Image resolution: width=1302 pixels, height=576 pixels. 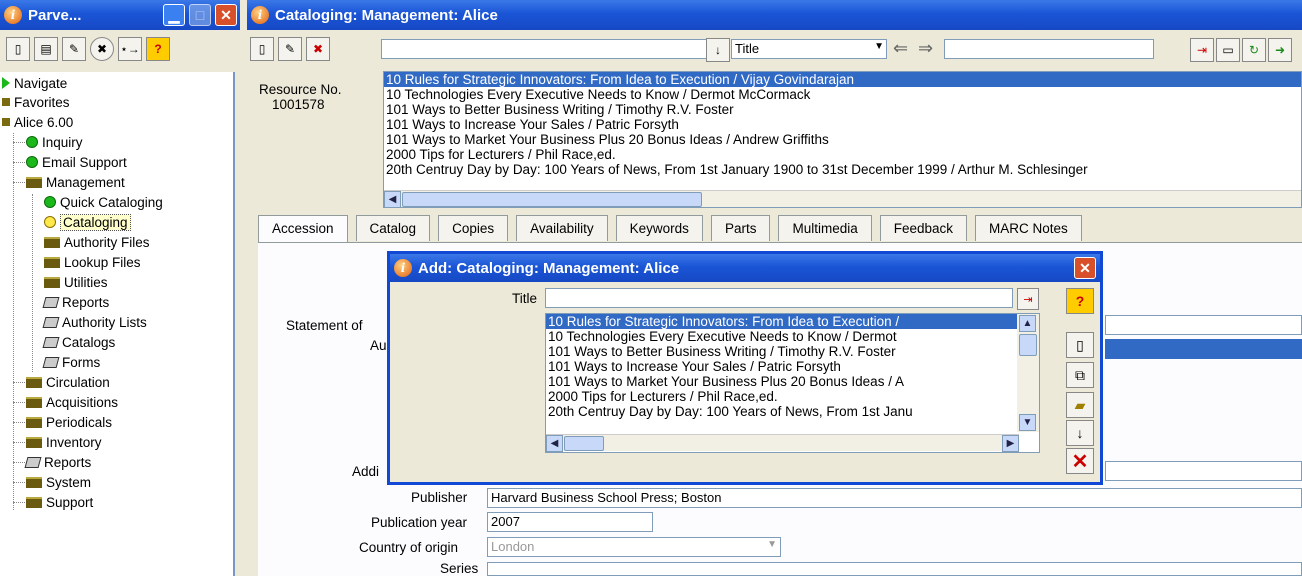 I want to click on tree-item-reports: Reports, so click(x=57, y=462).